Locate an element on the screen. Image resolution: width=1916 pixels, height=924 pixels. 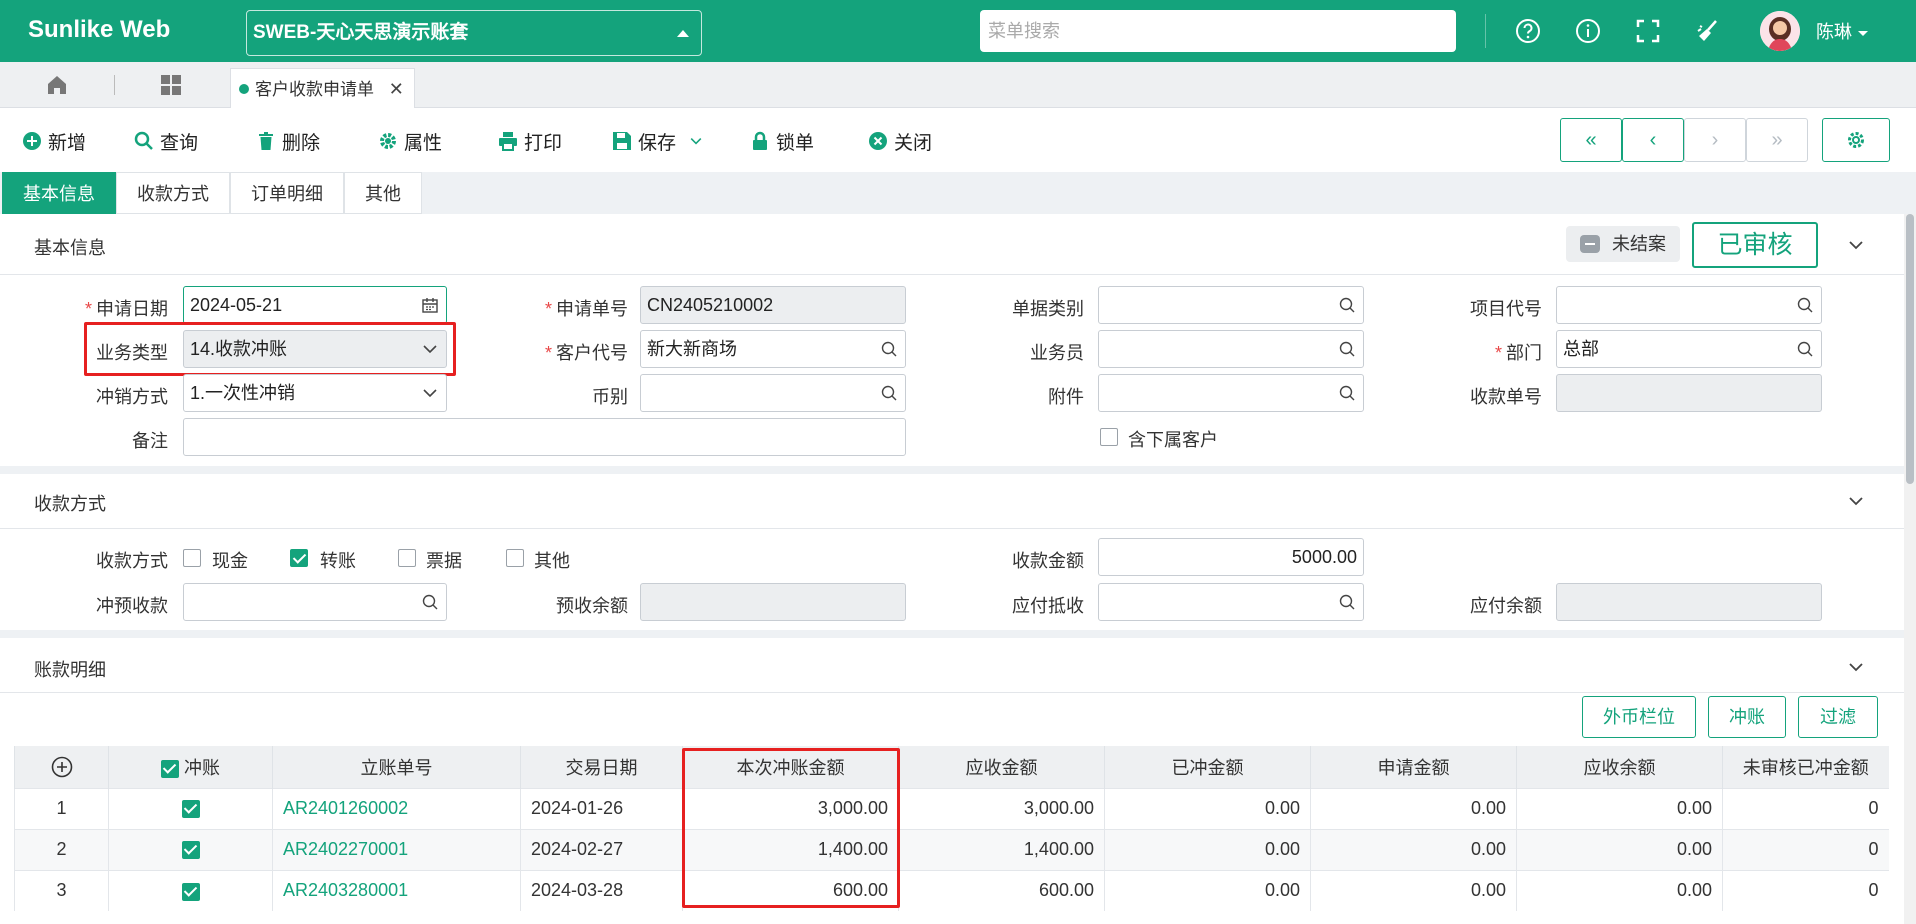
offset-button: 冲账 is located at coordinates (1747, 717).